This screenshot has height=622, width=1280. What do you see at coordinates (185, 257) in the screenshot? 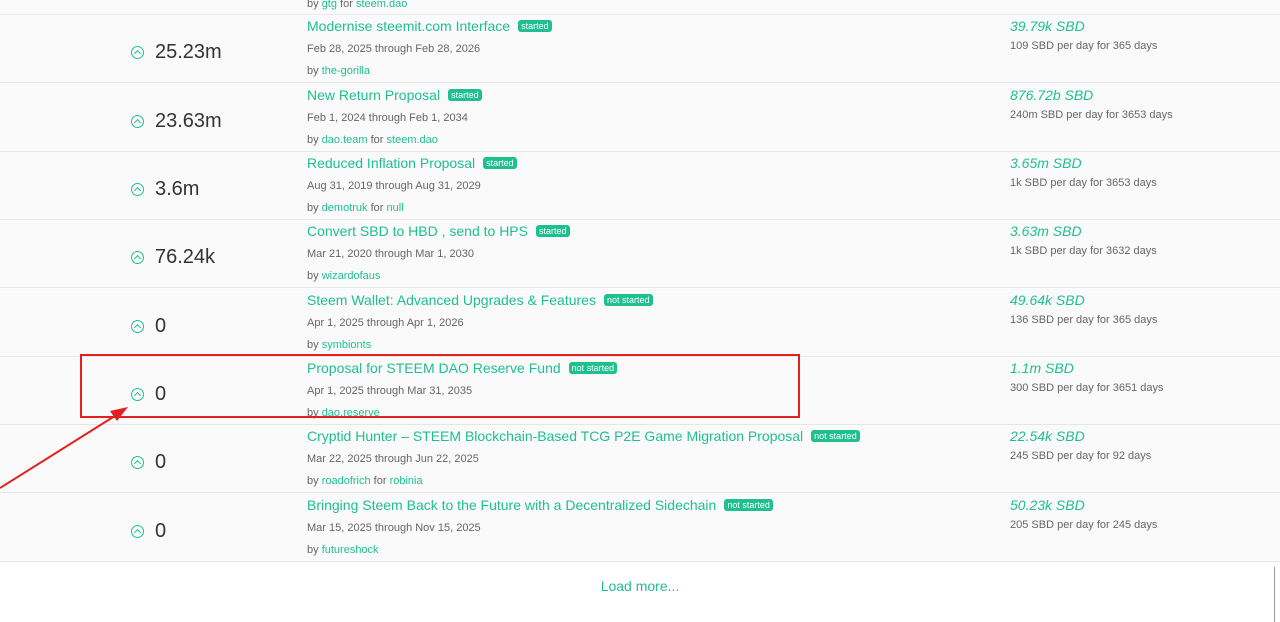
I see `vote-count: 76.24k` at bounding box center [185, 257].